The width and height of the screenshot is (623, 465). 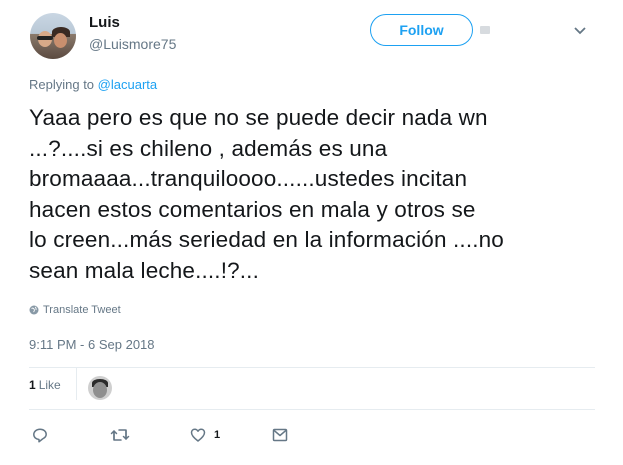 What do you see at coordinates (34, 310) in the screenshot?
I see `globe-icon` at bounding box center [34, 310].